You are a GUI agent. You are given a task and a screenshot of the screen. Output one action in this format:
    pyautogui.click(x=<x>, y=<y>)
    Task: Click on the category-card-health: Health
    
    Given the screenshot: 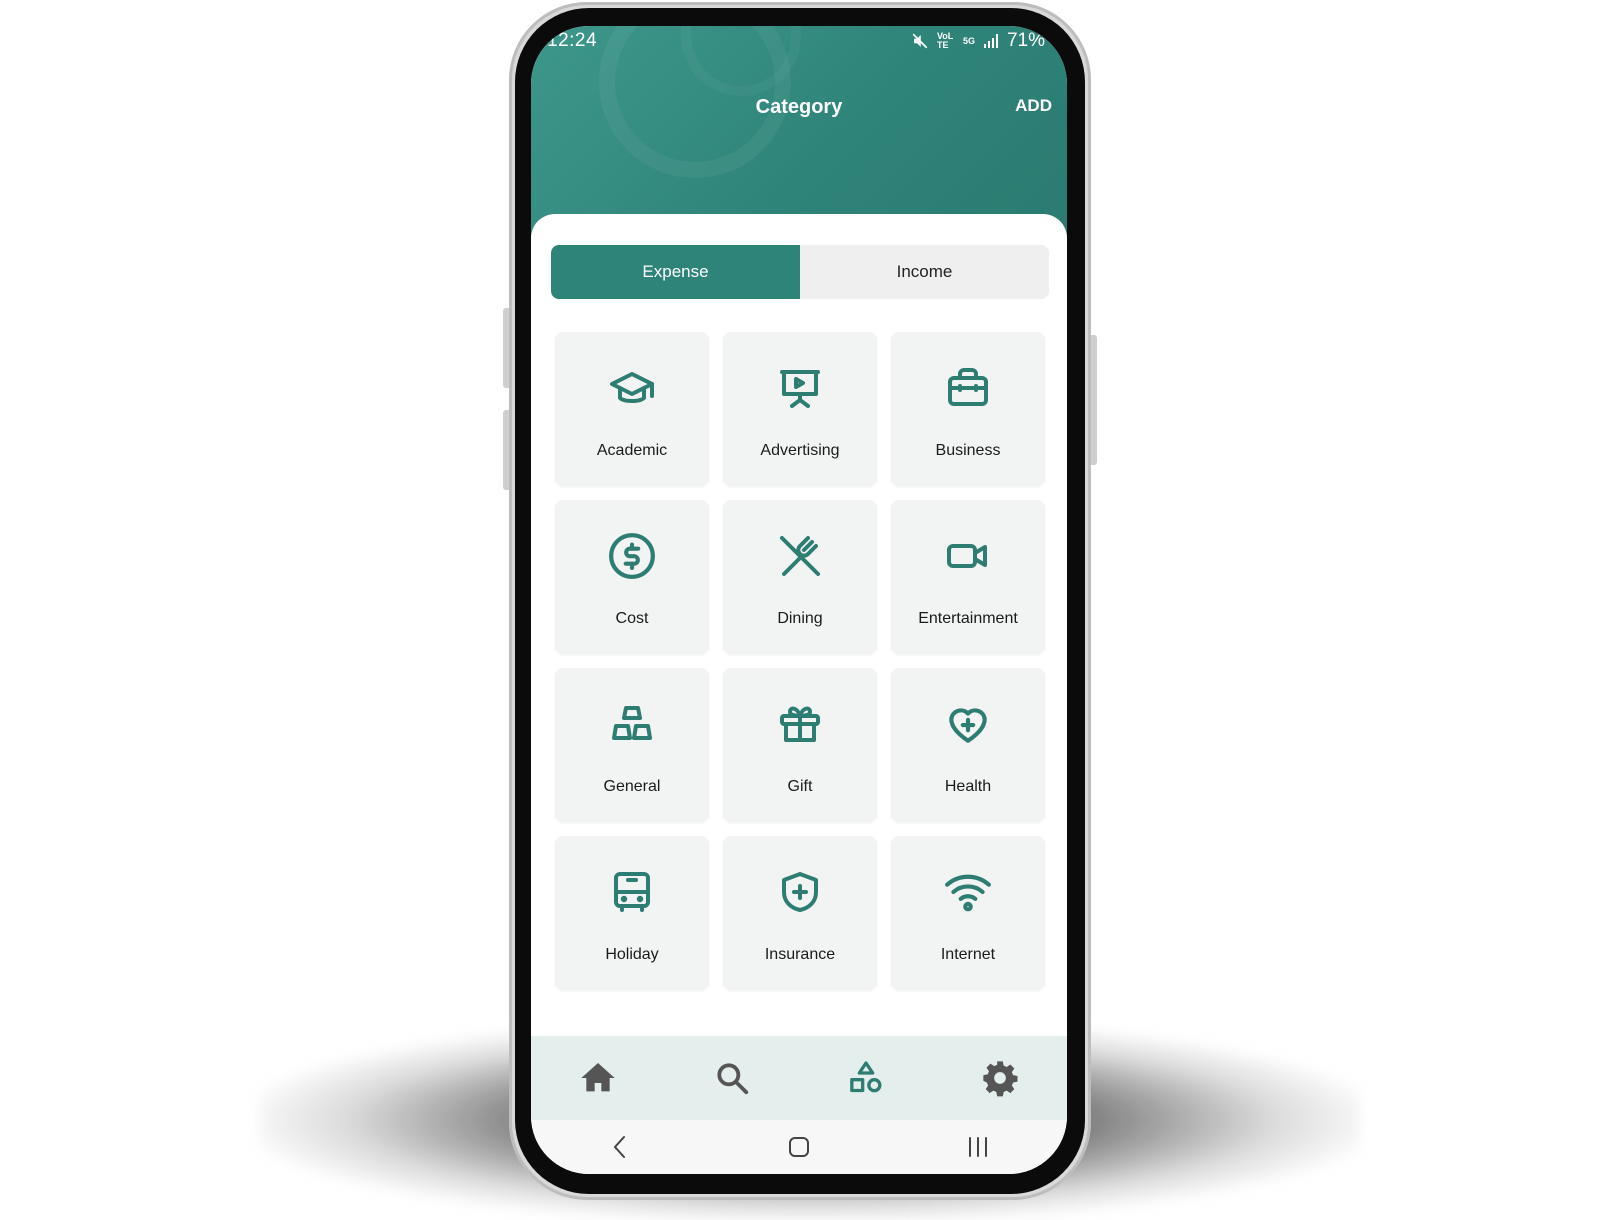 What is the action you would take?
    pyautogui.click(x=968, y=745)
    